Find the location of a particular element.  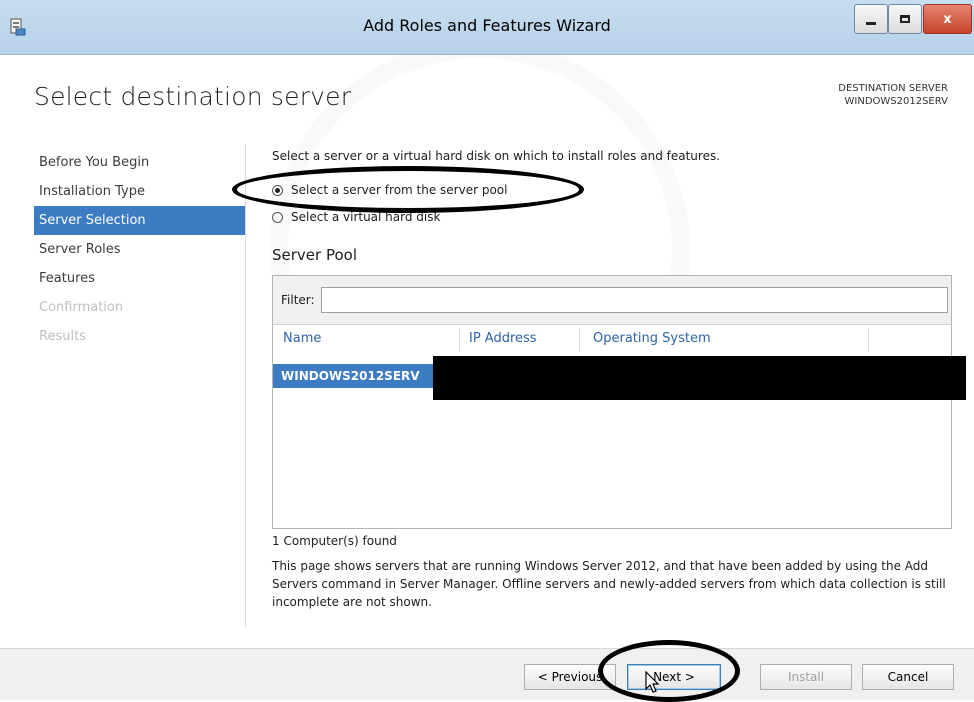

option-virtual-hard-disk: Select a virtual hard disk is located at coordinates (356, 217).